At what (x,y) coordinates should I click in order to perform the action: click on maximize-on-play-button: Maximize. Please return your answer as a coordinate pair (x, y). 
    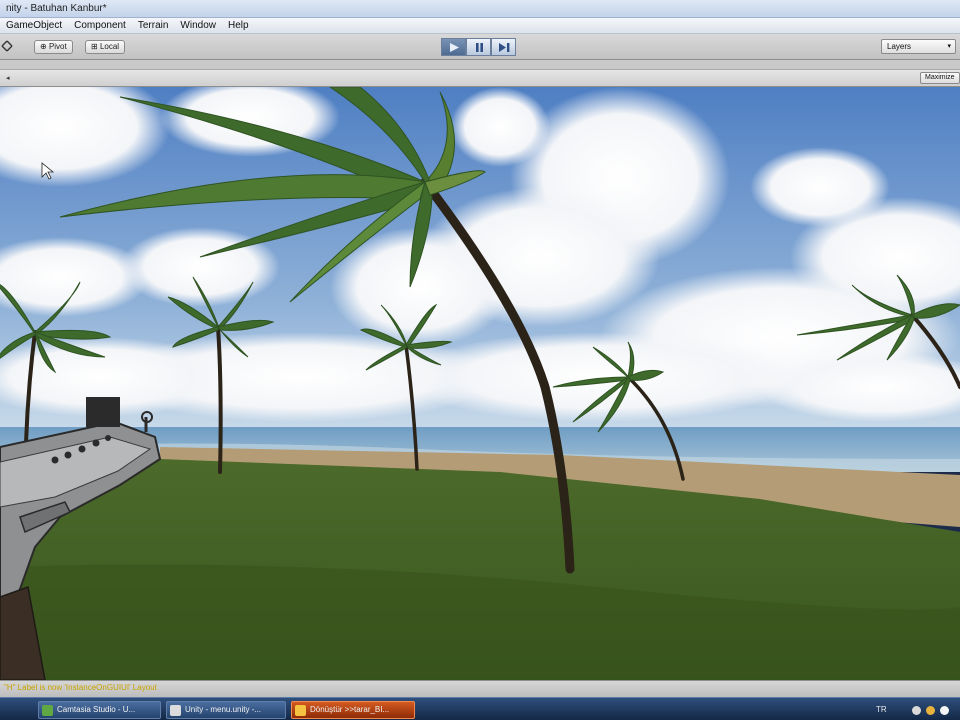
    Looking at the image, I should click on (940, 78).